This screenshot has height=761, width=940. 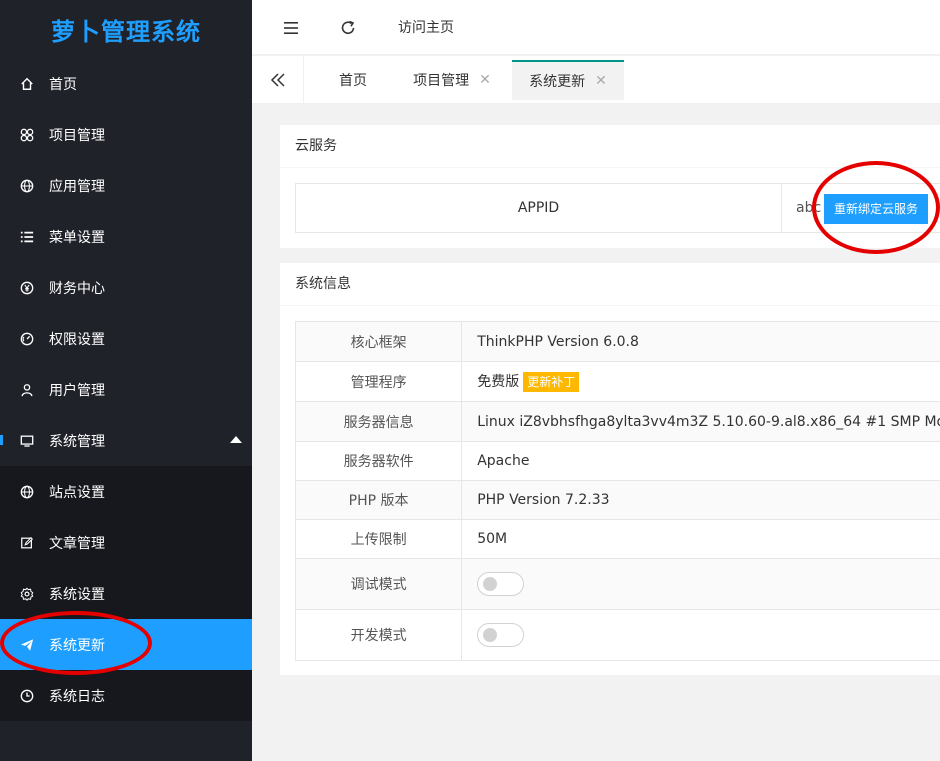 I want to click on hamburger-icon, so click(x=291, y=28).